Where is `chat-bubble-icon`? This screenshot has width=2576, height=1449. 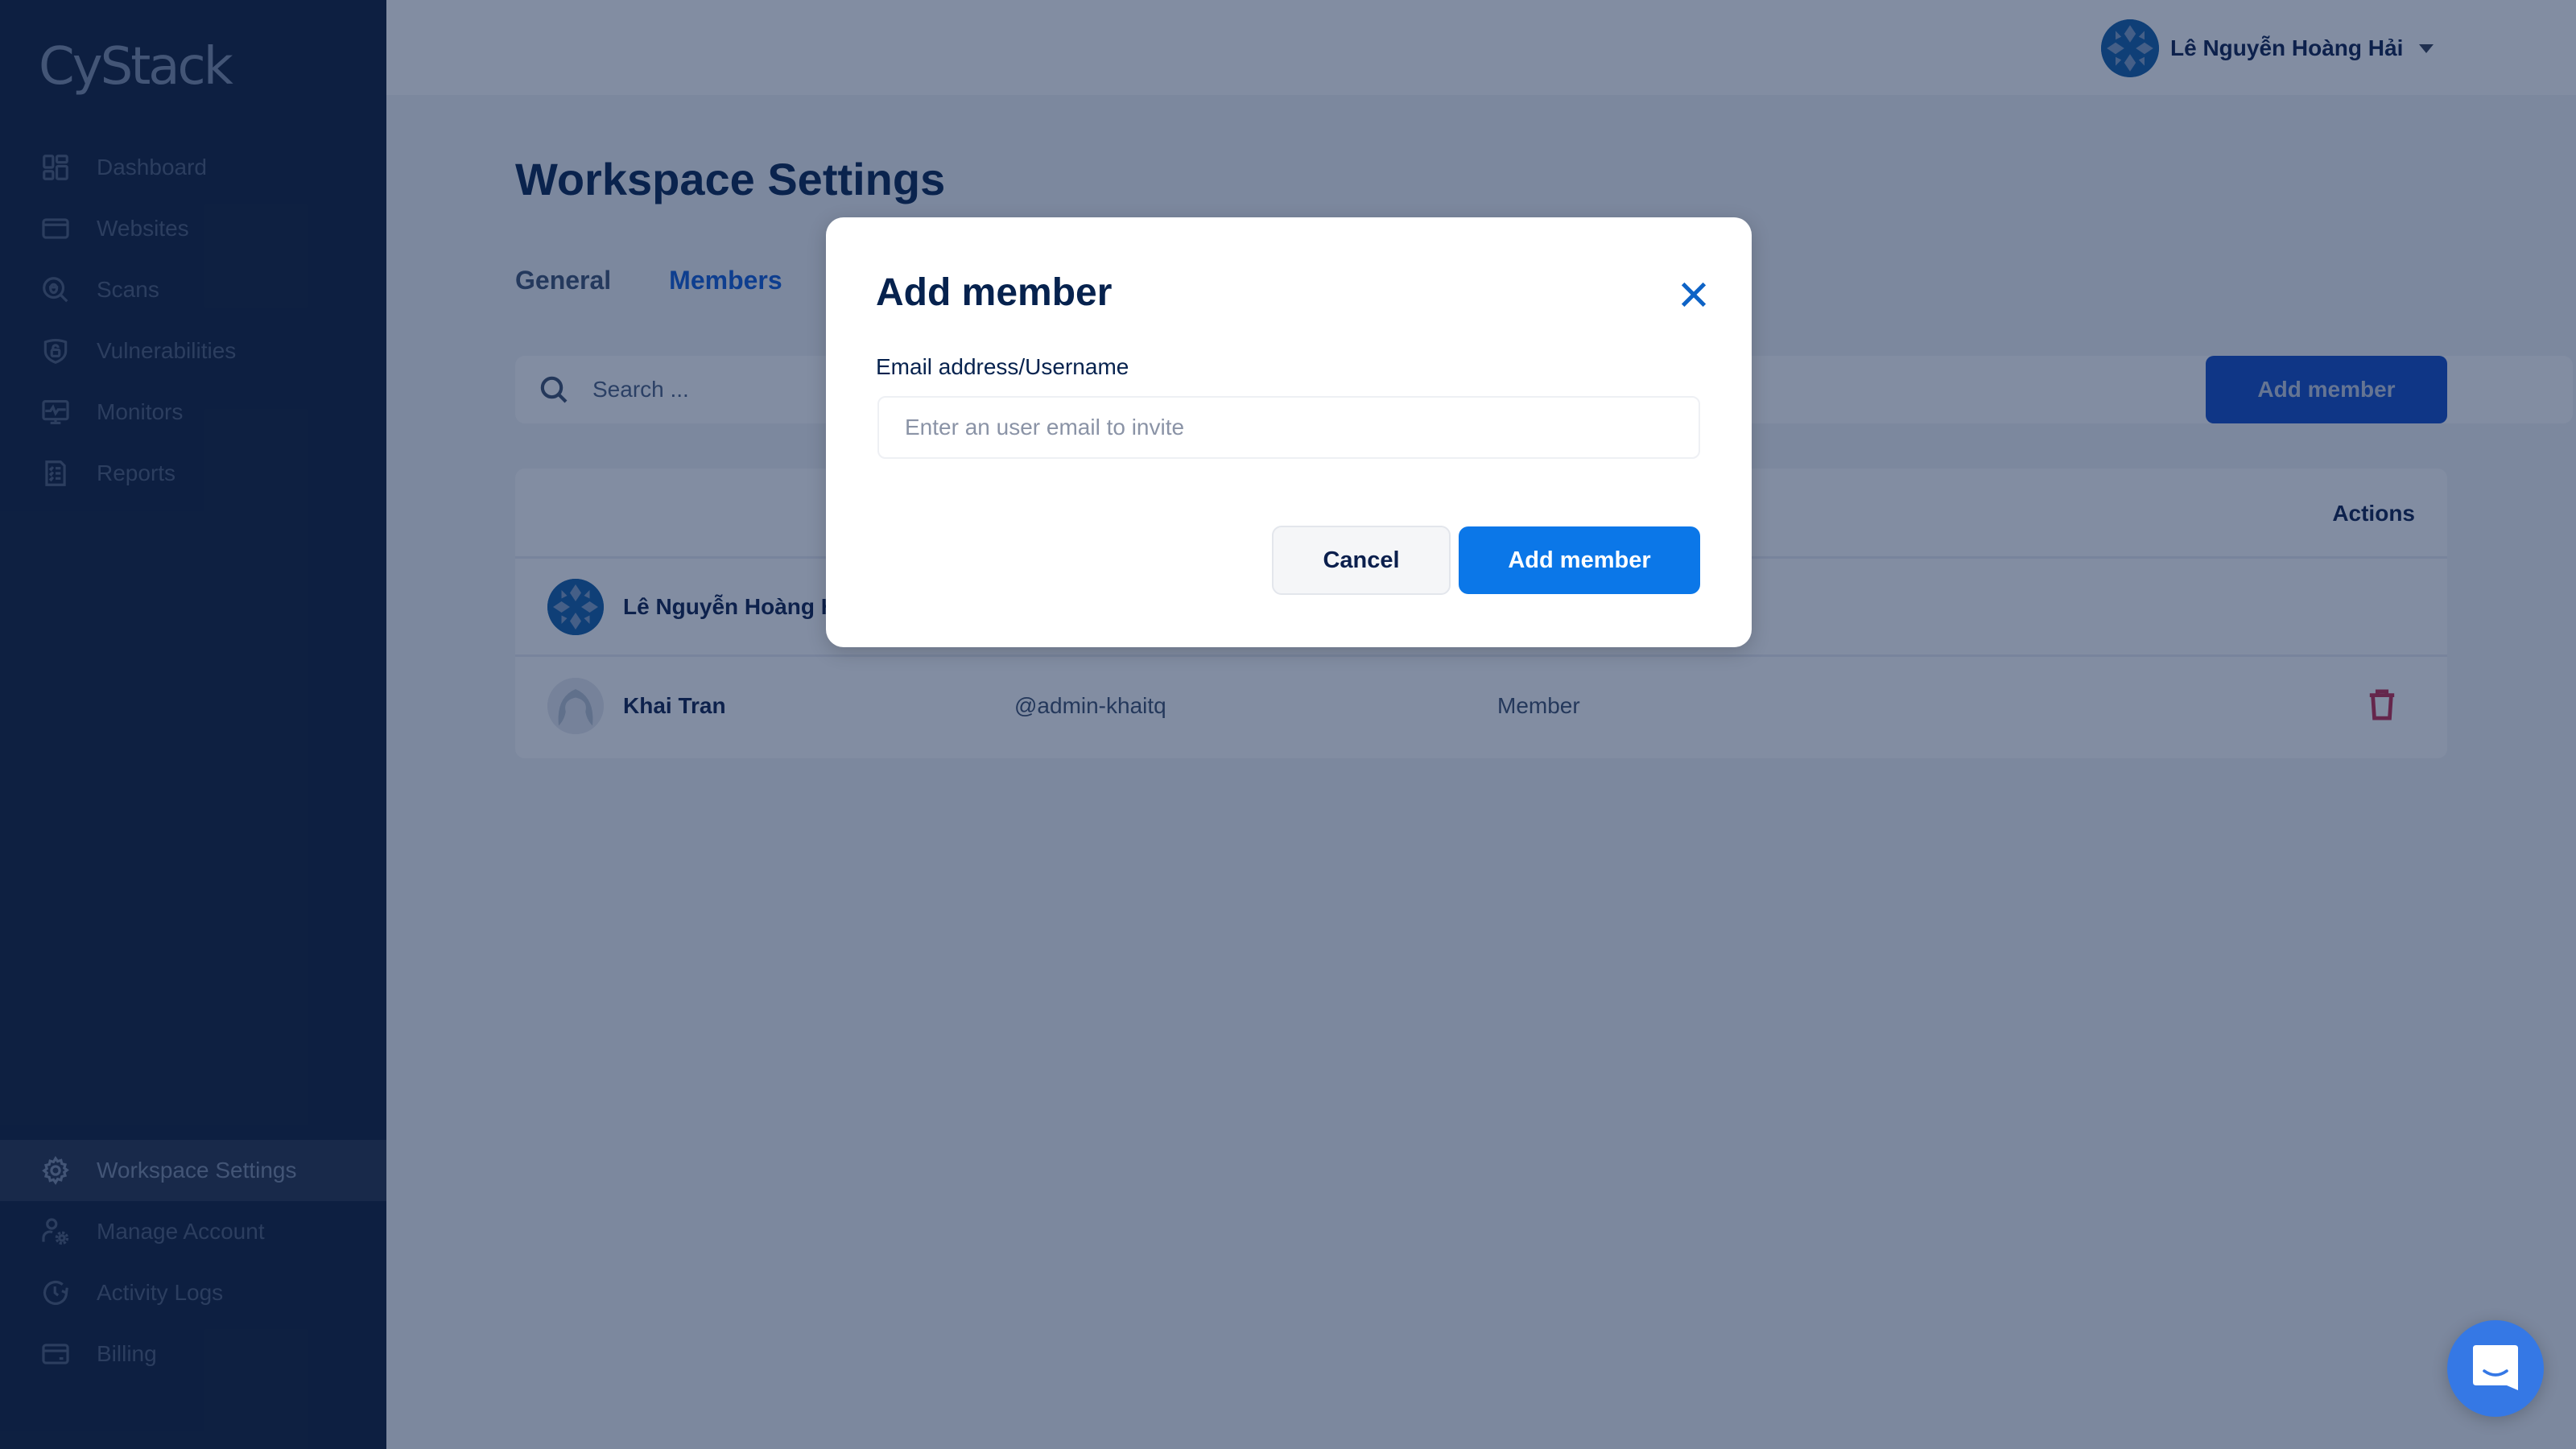 chat-bubble-icon is located at coordinates (2495, 1367).